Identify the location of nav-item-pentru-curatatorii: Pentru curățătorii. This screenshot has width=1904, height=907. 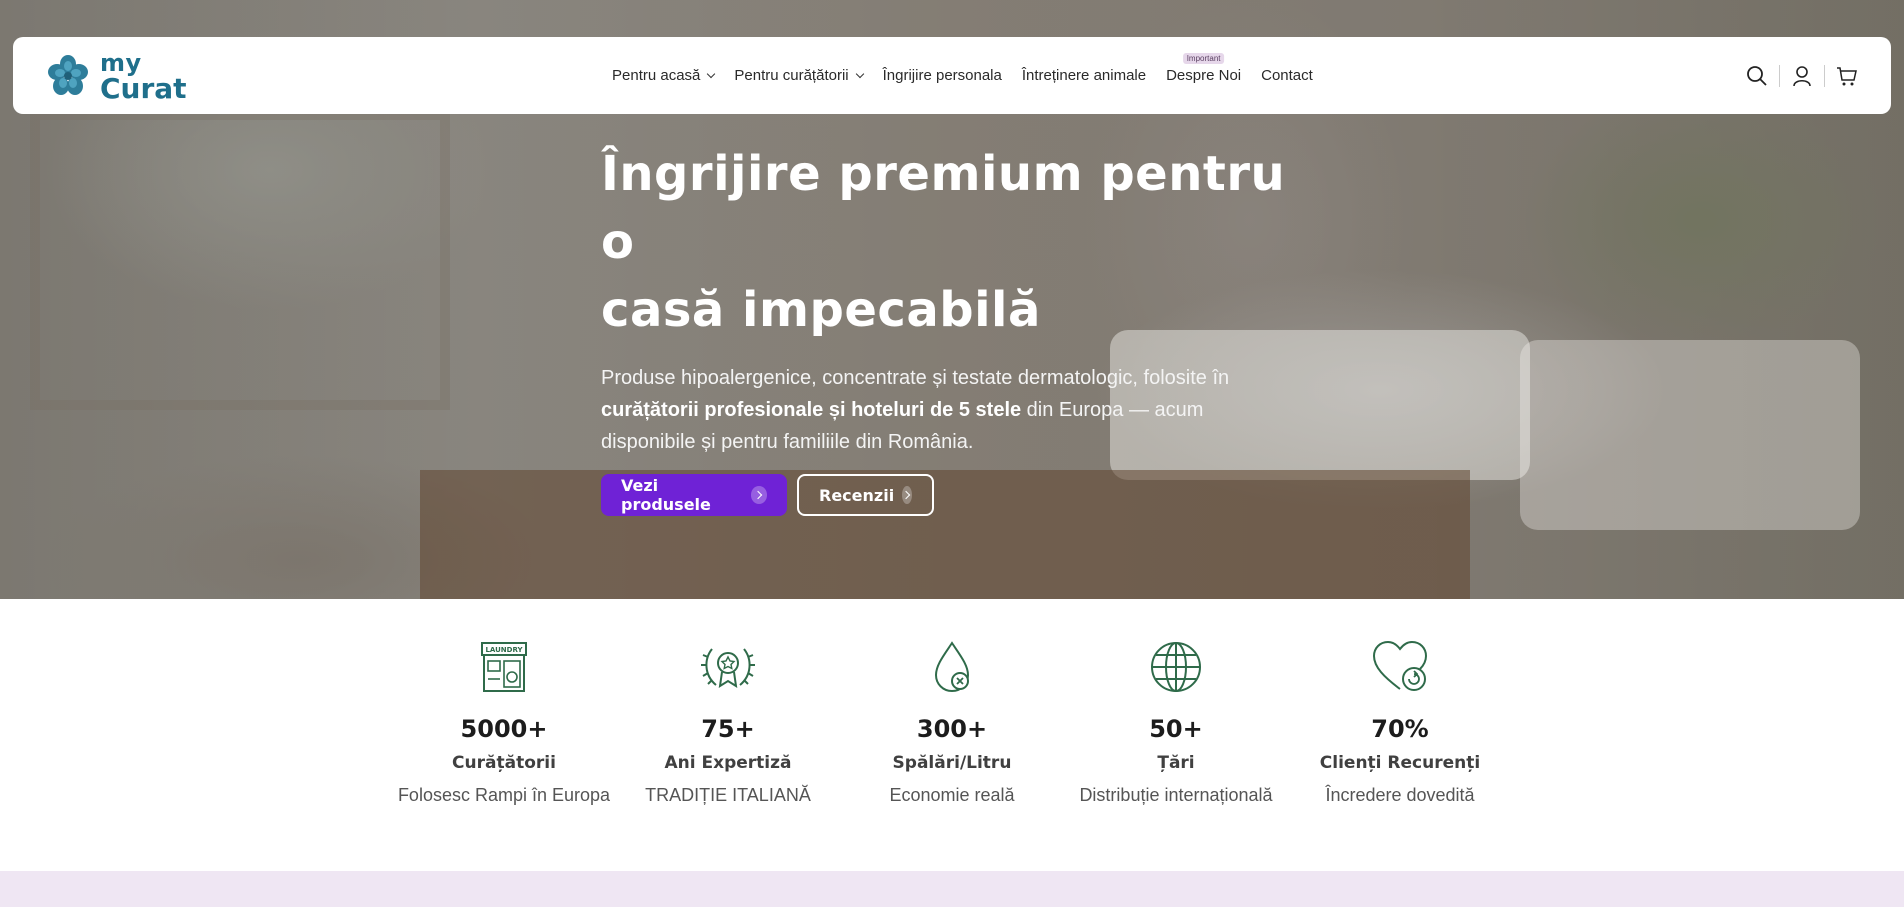
(798, 75).